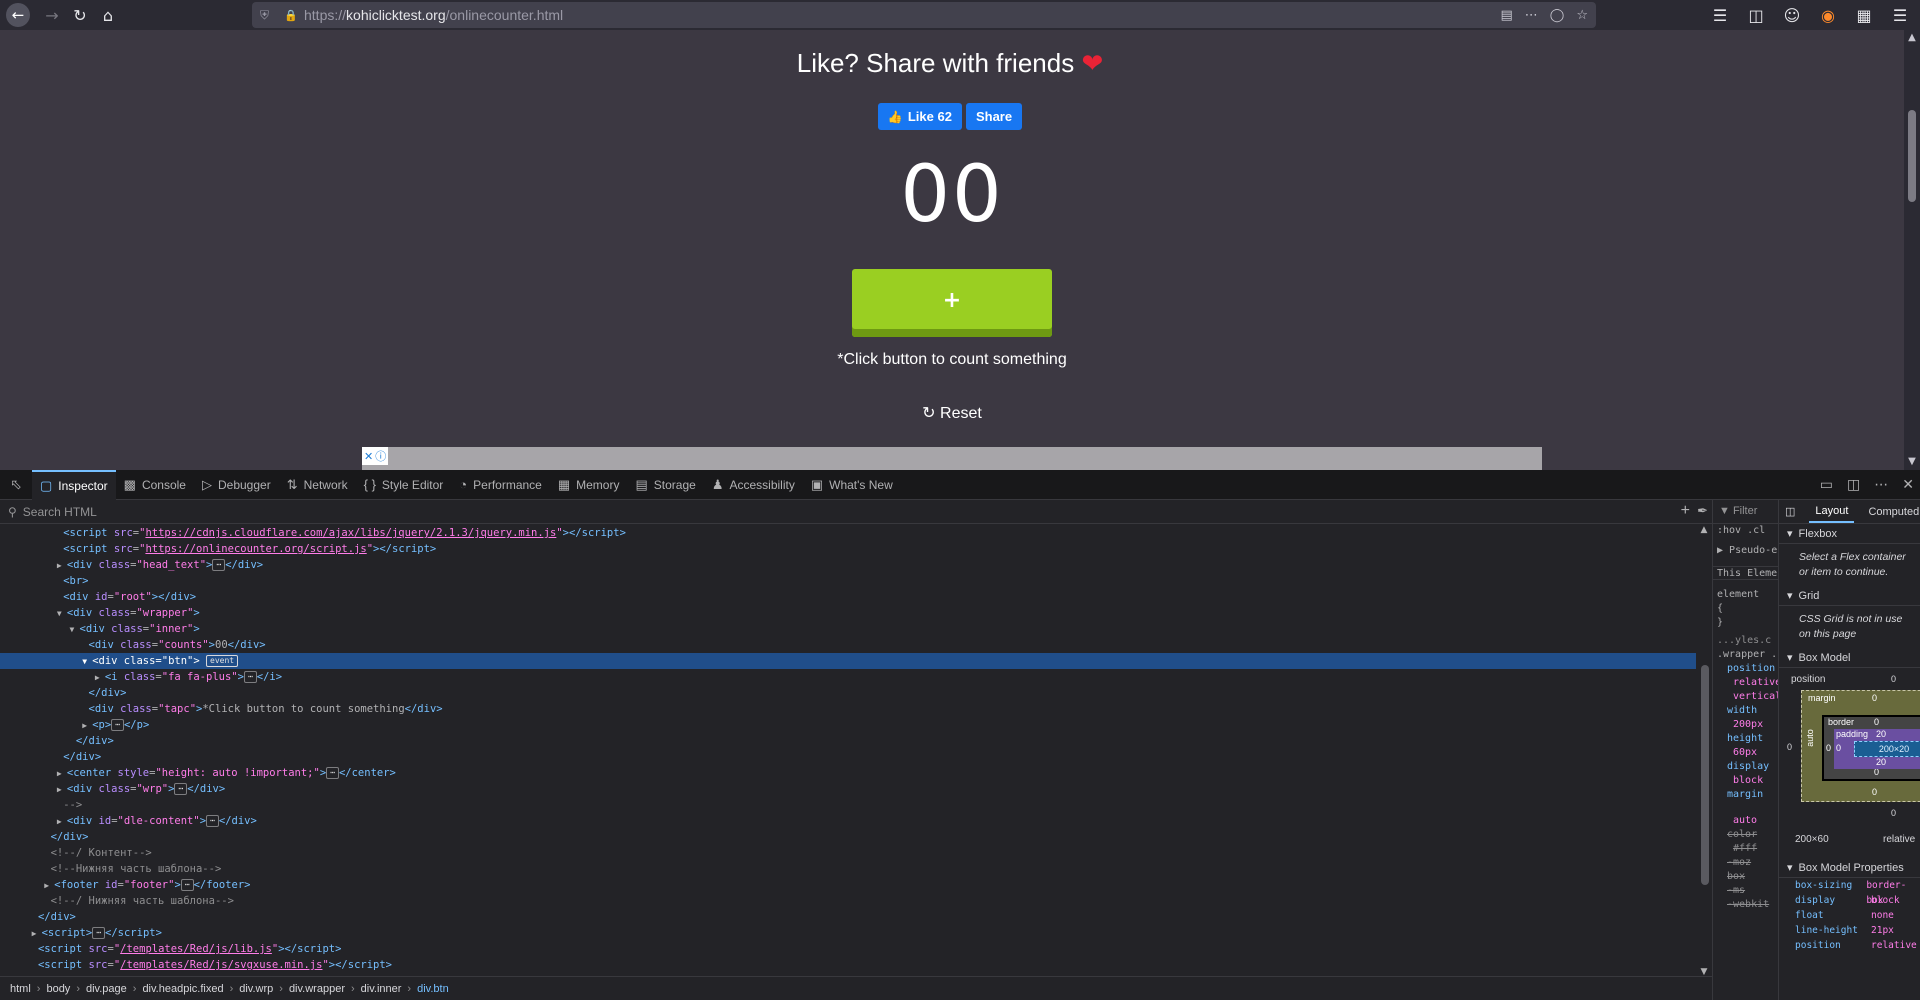  Describe the element at coordinates (848, 869) in the screenshot. I see `tree-line: <!--Нижняя часть шаблона-->` at that location.